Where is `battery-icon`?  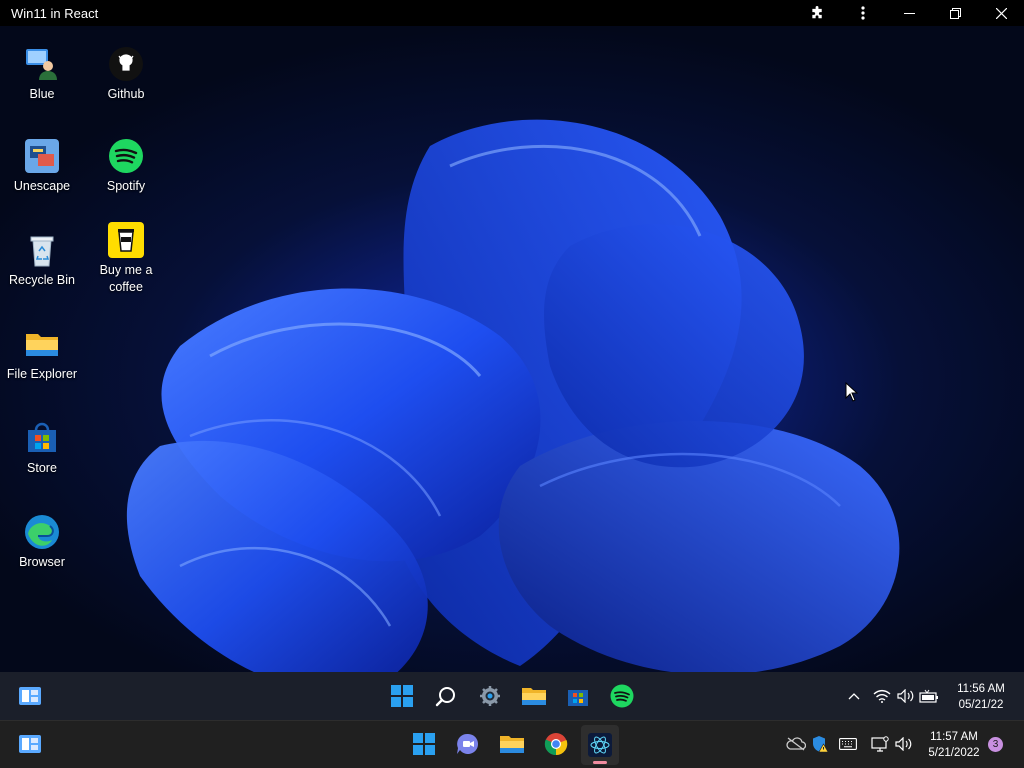
battery-icon is located at coordinates (929, 696).